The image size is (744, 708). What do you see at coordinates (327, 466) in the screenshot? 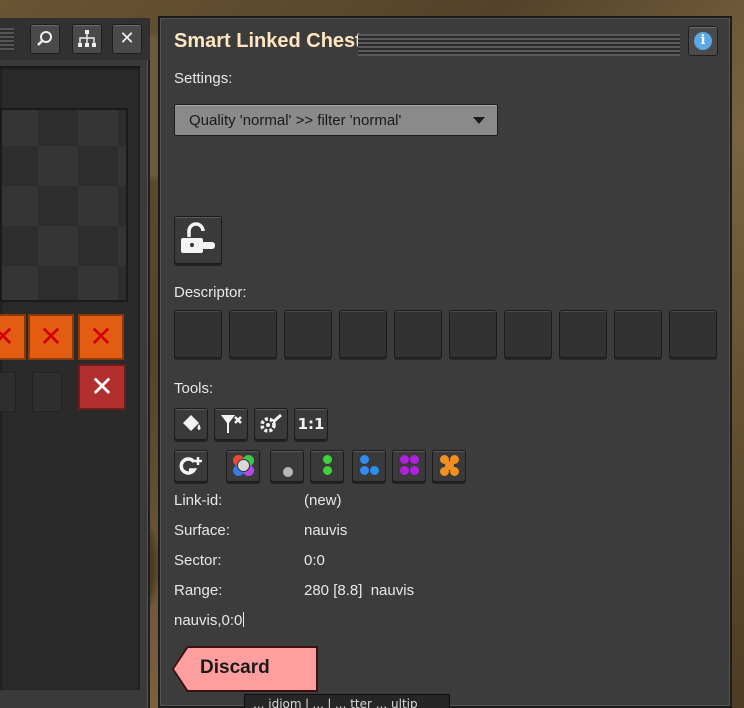
I see `green-signal-button` at bounding box center [327, 466].